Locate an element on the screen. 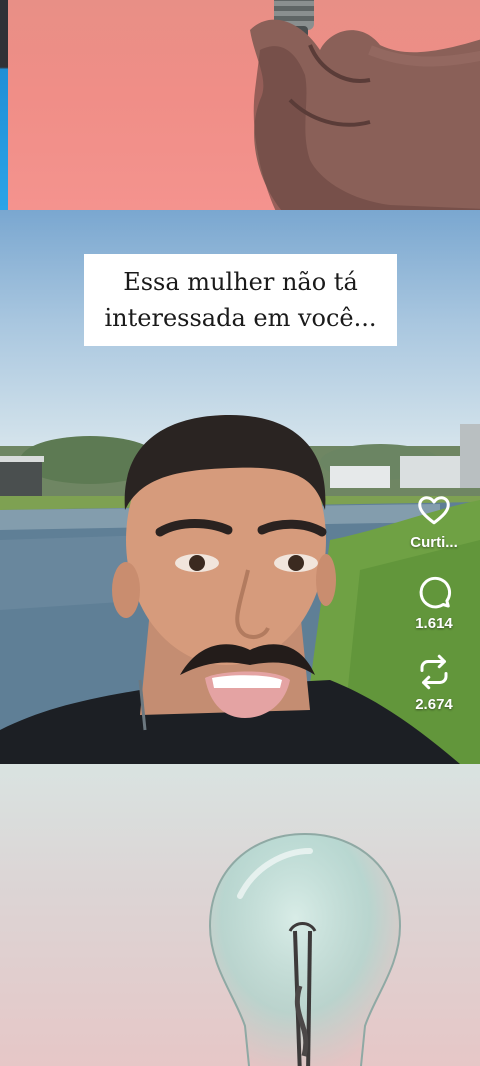 The width and height of the screenshot is (480, 1066). share-count: 2.674 is located at coordinates (434, 704).